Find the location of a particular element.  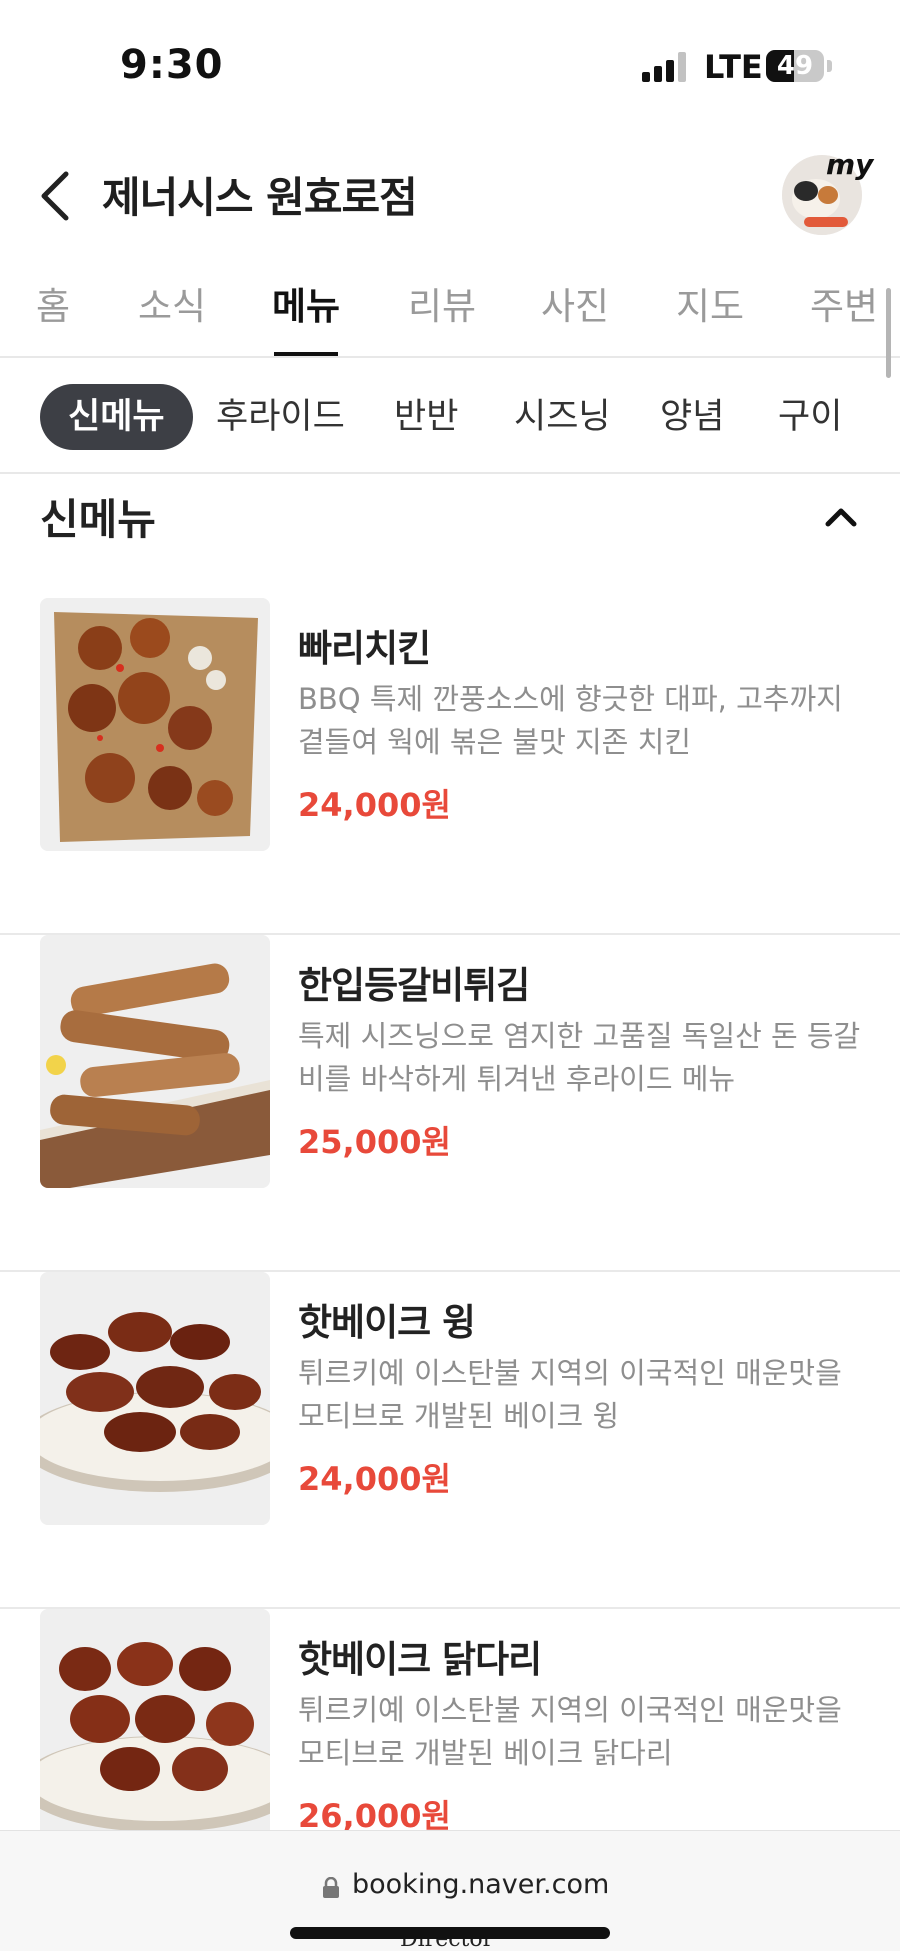

menu-item-description: 튀르키예 이스탄불 지역의 이국적인 매운맛을 모티브로 개발된 베이크 닭다리 is located at coordinates (570, 1731).